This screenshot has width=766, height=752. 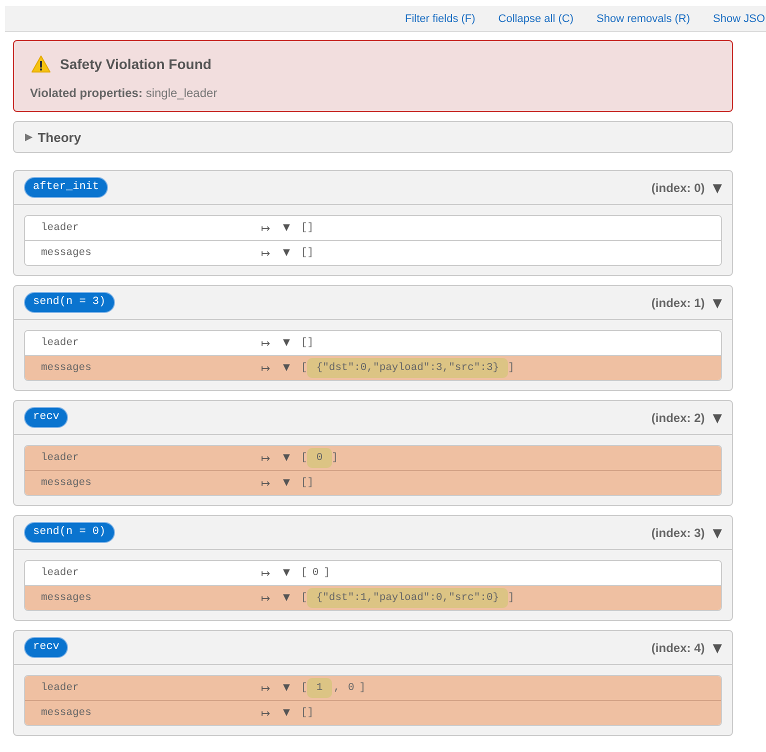 I want to click on index-label: (index: 3), so click(x=678, y=533).